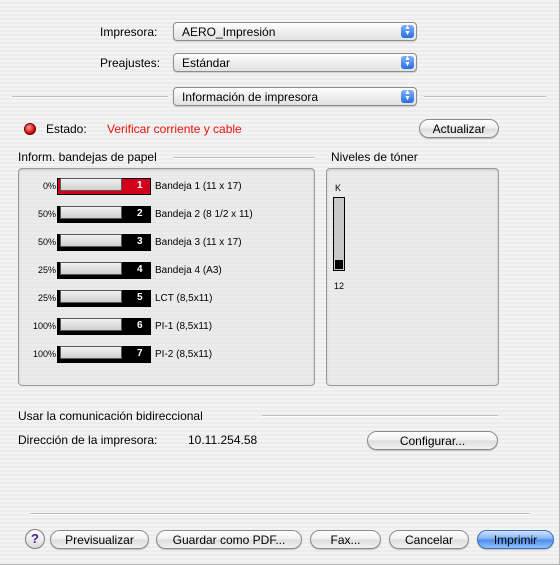  I want to click on tray-row: 25% 5 LCT (8,5x11), so click(169, 299).